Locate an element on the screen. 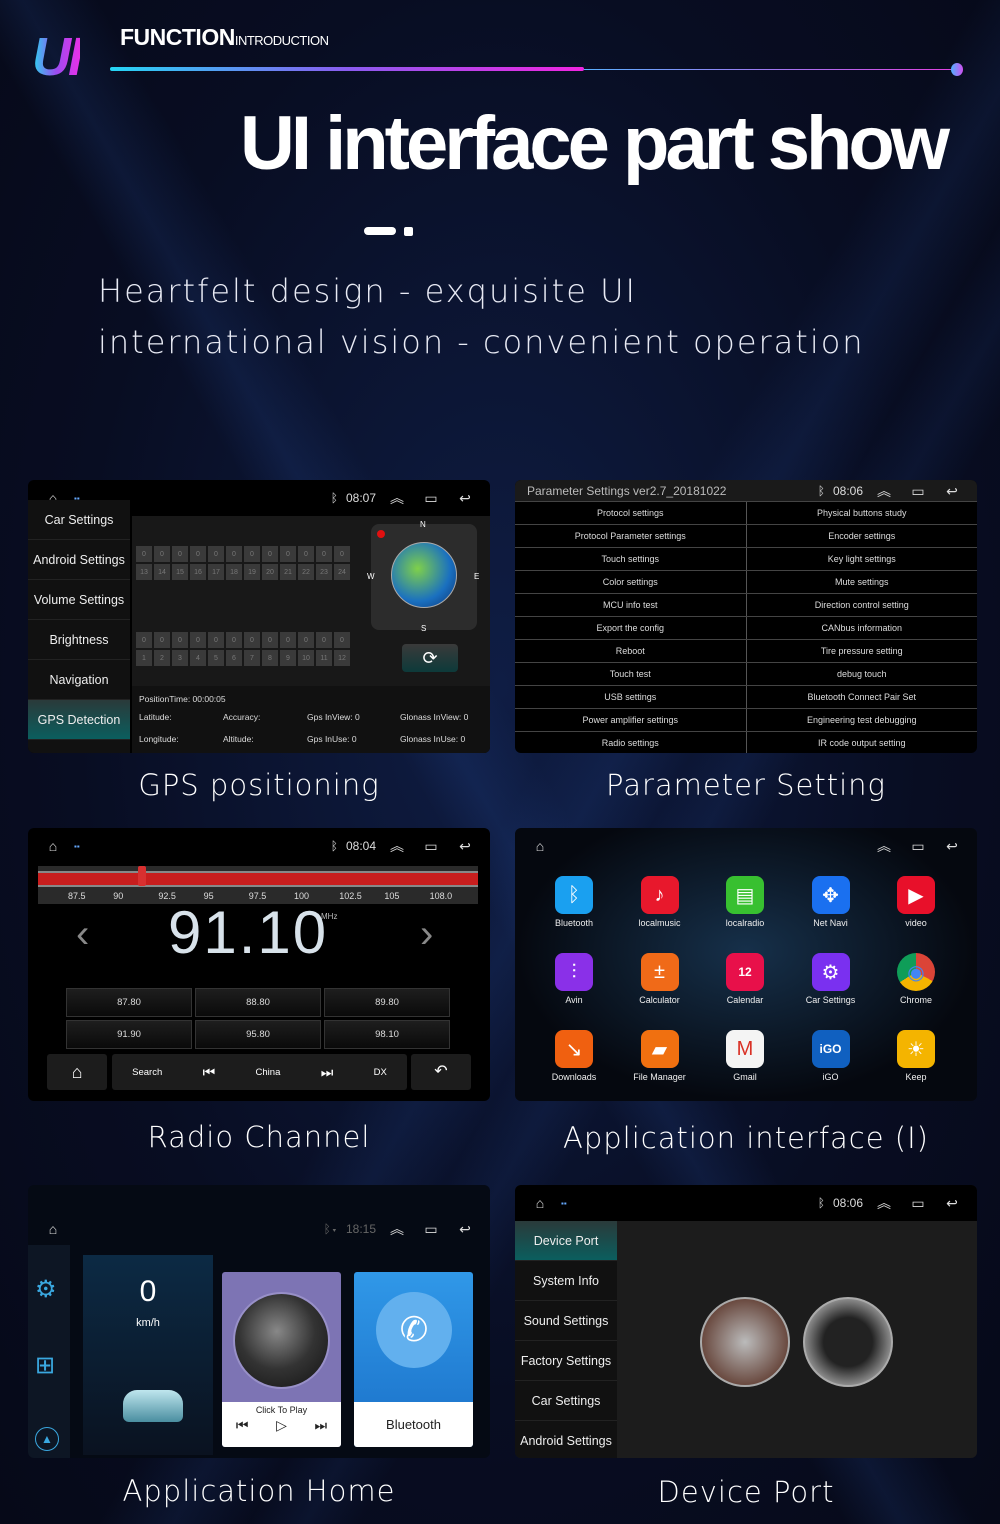  return-button: ↶ is located at coordinates (441, 1072).